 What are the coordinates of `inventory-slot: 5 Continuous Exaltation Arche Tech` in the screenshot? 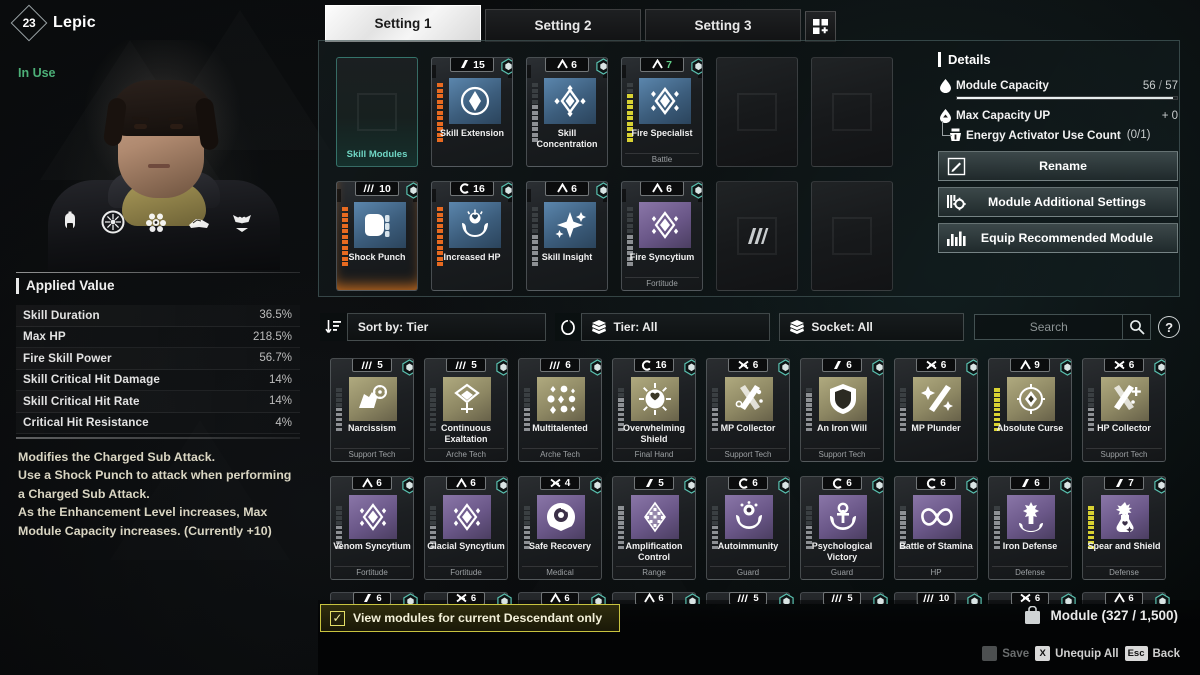 It's located at (467, 409).